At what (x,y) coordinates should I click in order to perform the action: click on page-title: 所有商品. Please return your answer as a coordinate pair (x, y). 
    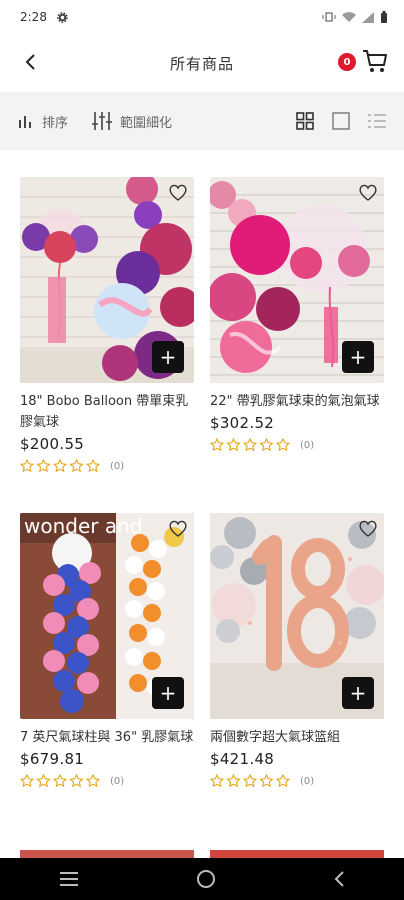
    Looking at the image, I should click on (201, 63).